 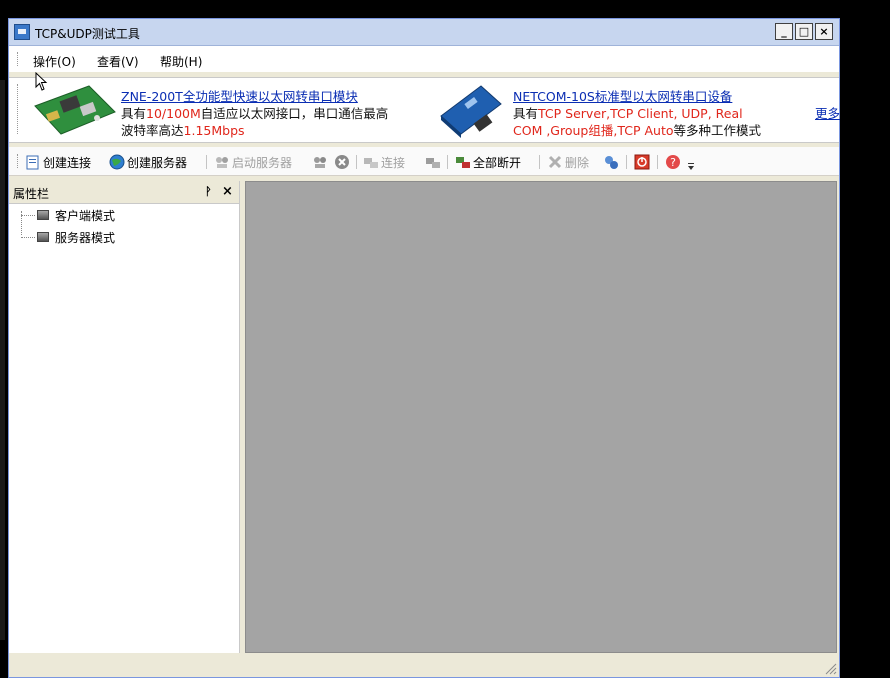 What do you see at coordinates (804, 31) in the screenshot?
I see `maximize-button: □` at bounding box center [804, 31].